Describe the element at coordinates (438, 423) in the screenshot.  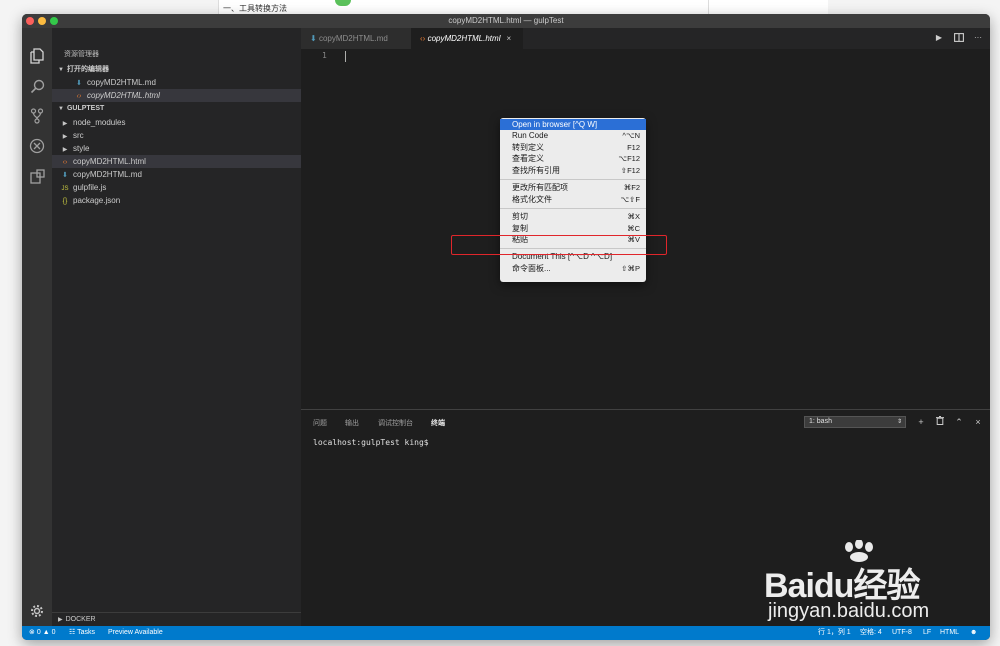
I see `tab-terminal: 终端` at that location.